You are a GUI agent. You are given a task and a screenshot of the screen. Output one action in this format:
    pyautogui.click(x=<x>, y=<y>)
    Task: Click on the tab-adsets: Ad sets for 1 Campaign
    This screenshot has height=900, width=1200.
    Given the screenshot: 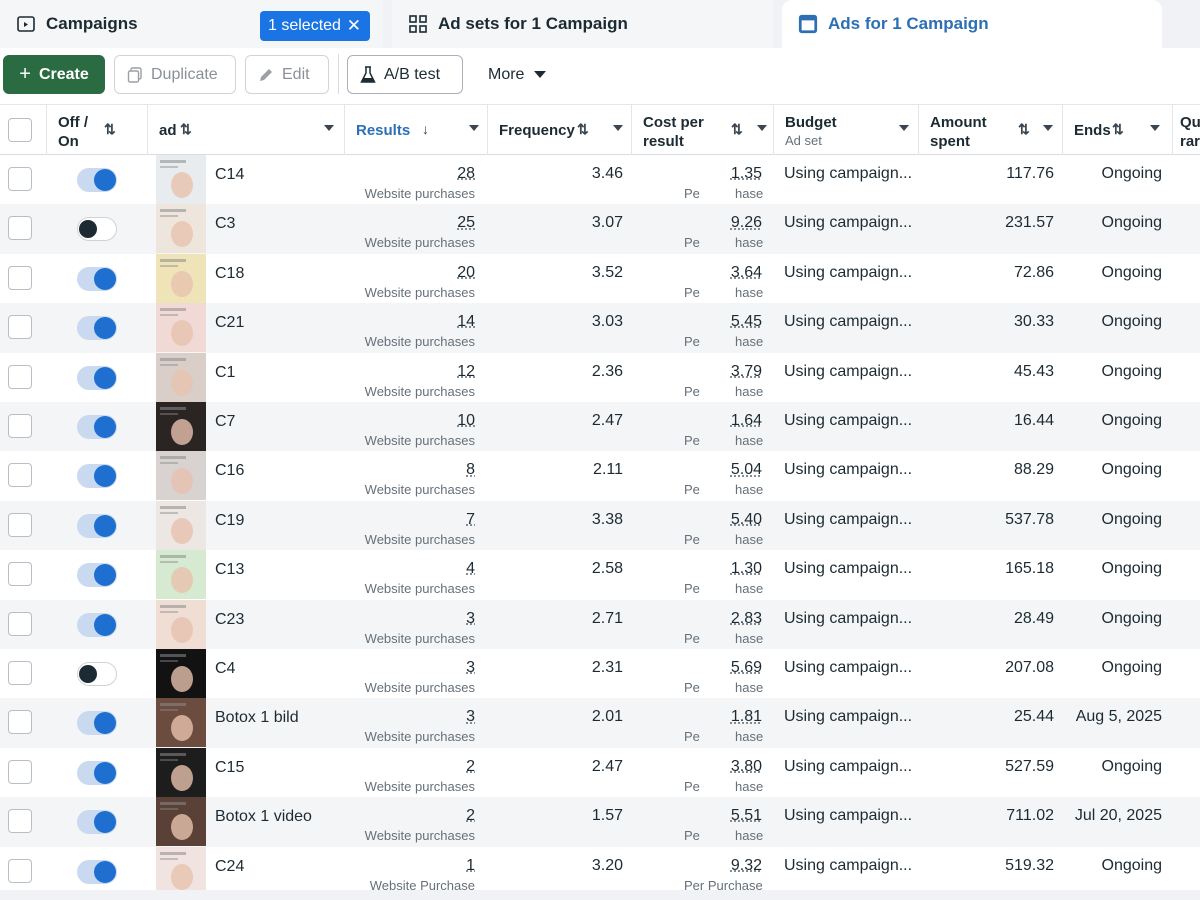 What is the action you would take?
    pyautogui.click(x=582, y=24)
    